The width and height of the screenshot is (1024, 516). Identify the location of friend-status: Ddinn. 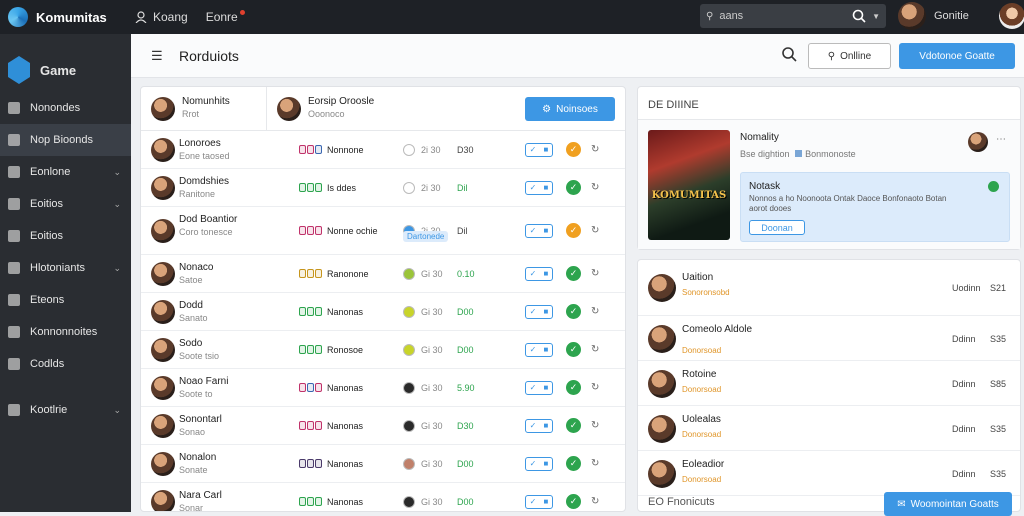
(964, 383).